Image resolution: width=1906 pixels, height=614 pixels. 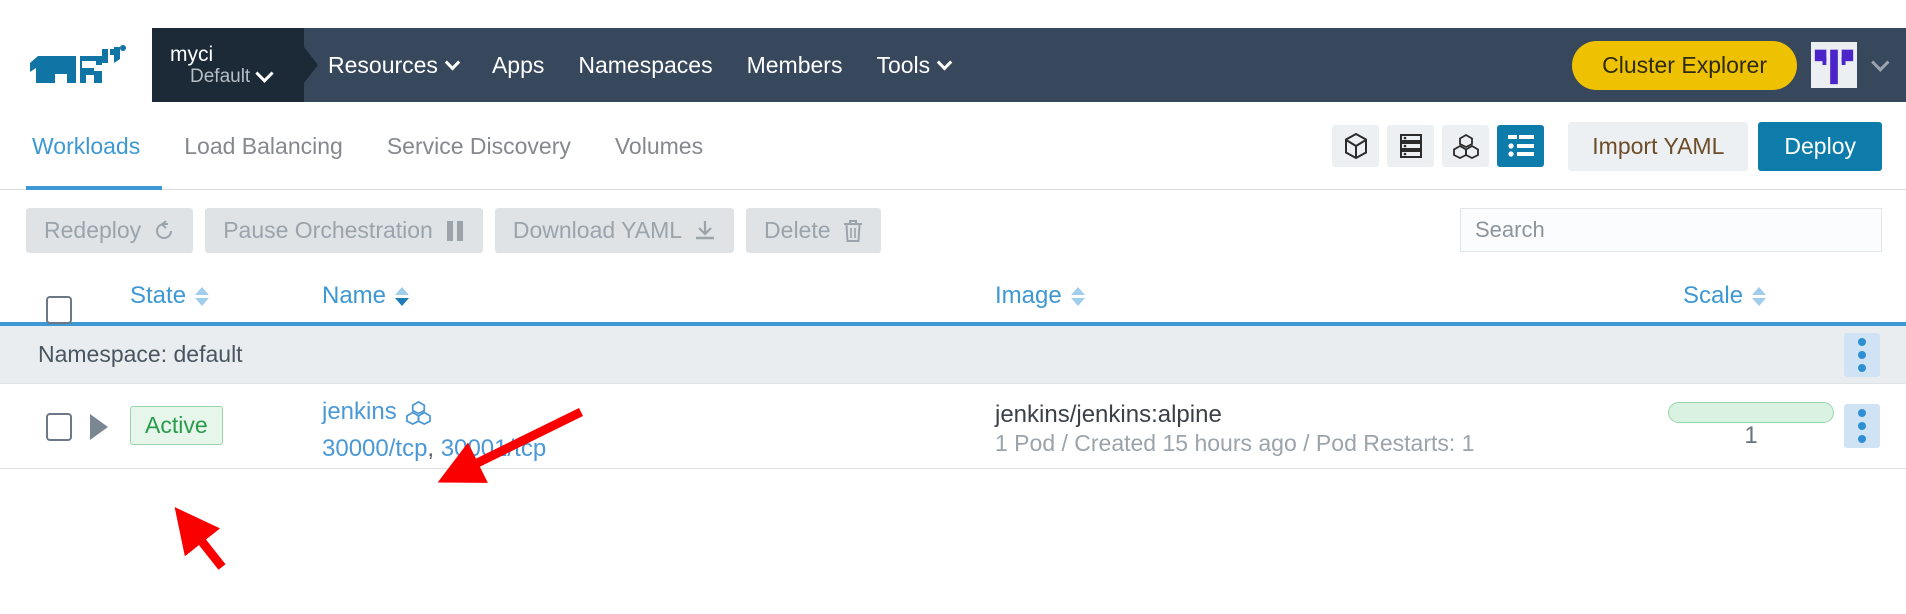 I want to click on namespace-group-row: Namespace: default, so click(x=953, y=355).